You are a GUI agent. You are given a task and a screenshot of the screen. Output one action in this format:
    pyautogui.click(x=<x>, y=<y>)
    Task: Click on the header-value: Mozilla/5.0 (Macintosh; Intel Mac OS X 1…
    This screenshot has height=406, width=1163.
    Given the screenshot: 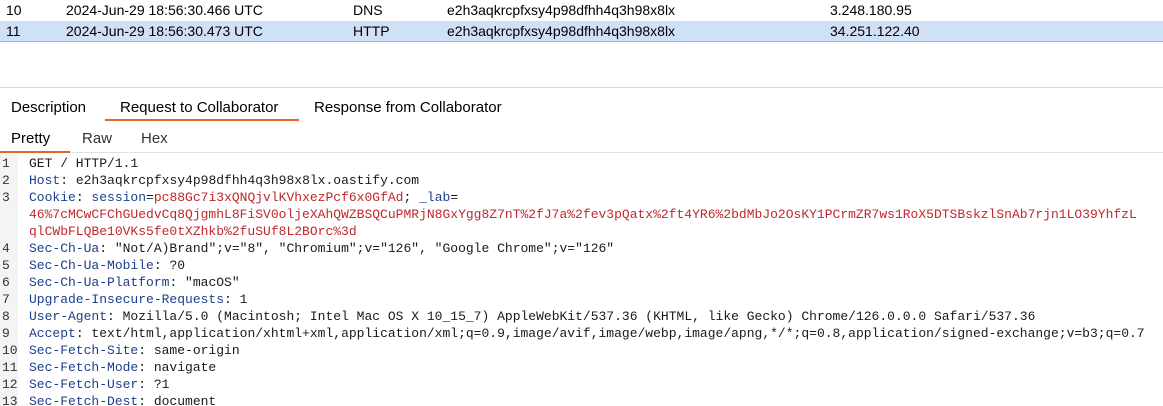 What is the action you would take?
    pyautogui.click(x=579, y=316)
    